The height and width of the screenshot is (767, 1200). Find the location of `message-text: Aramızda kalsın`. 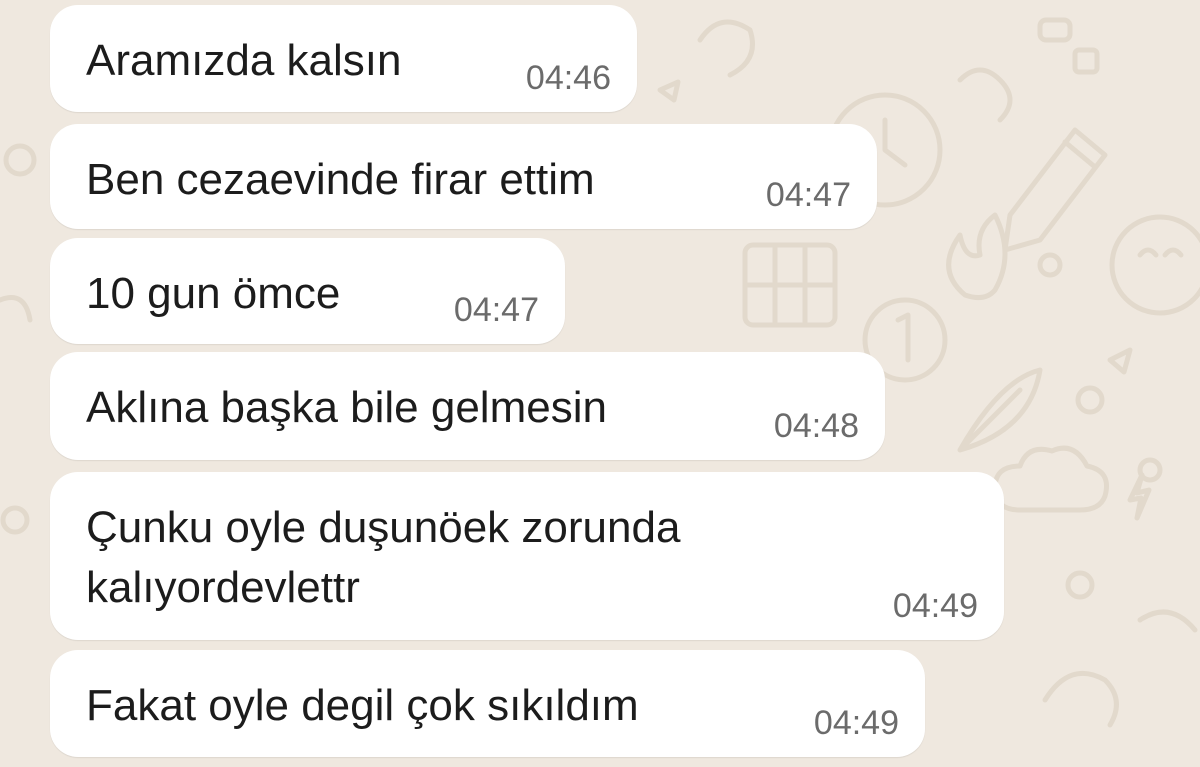

message-text: Aramızda kalsın is located at coordinates (244, 60).